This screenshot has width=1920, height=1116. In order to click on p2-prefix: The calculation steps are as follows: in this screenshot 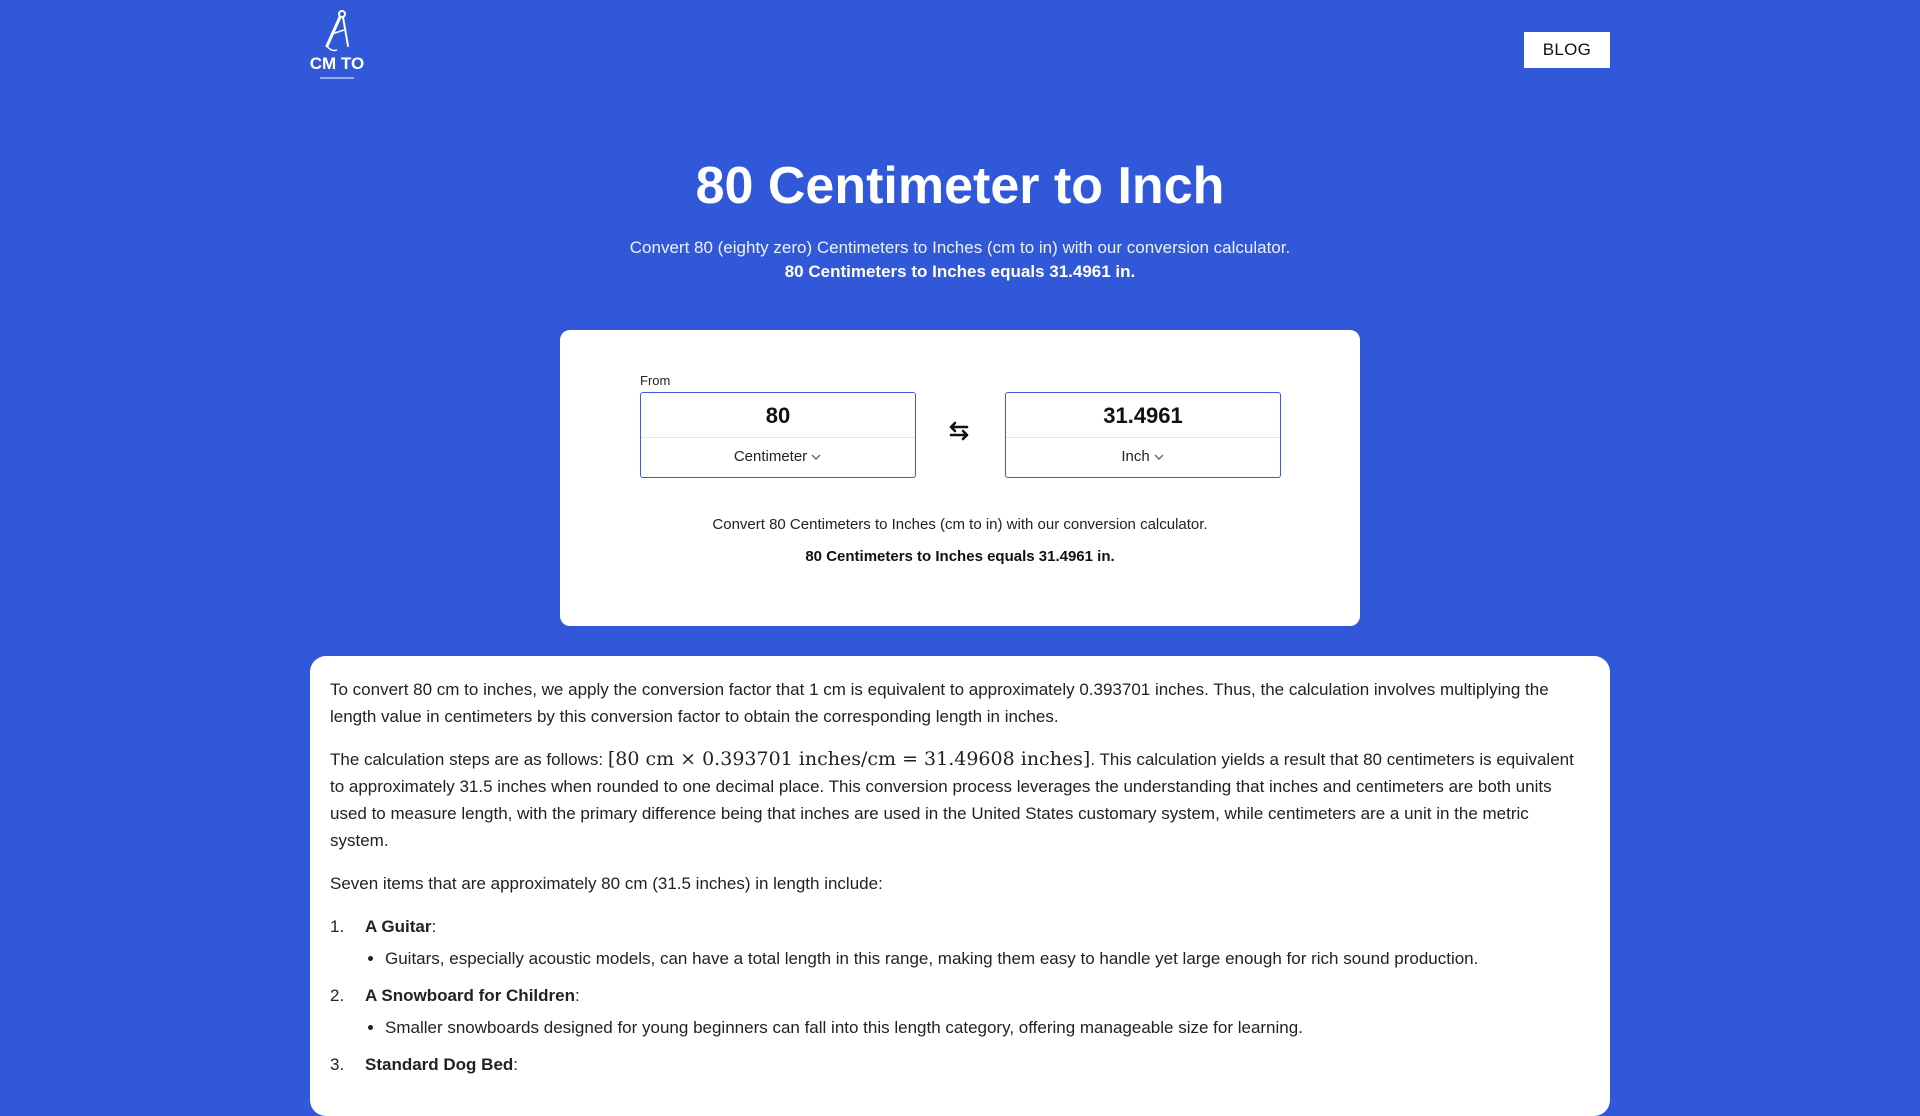, I will do `click(469, 759)`.